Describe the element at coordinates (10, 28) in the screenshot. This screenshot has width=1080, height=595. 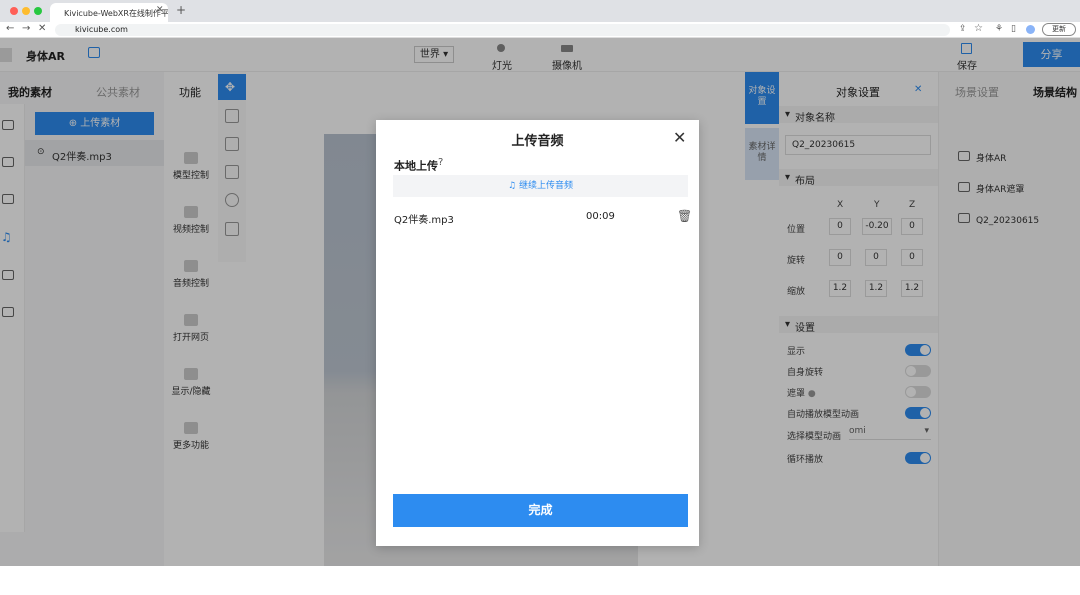
I see `back-icon: ←` at that location.